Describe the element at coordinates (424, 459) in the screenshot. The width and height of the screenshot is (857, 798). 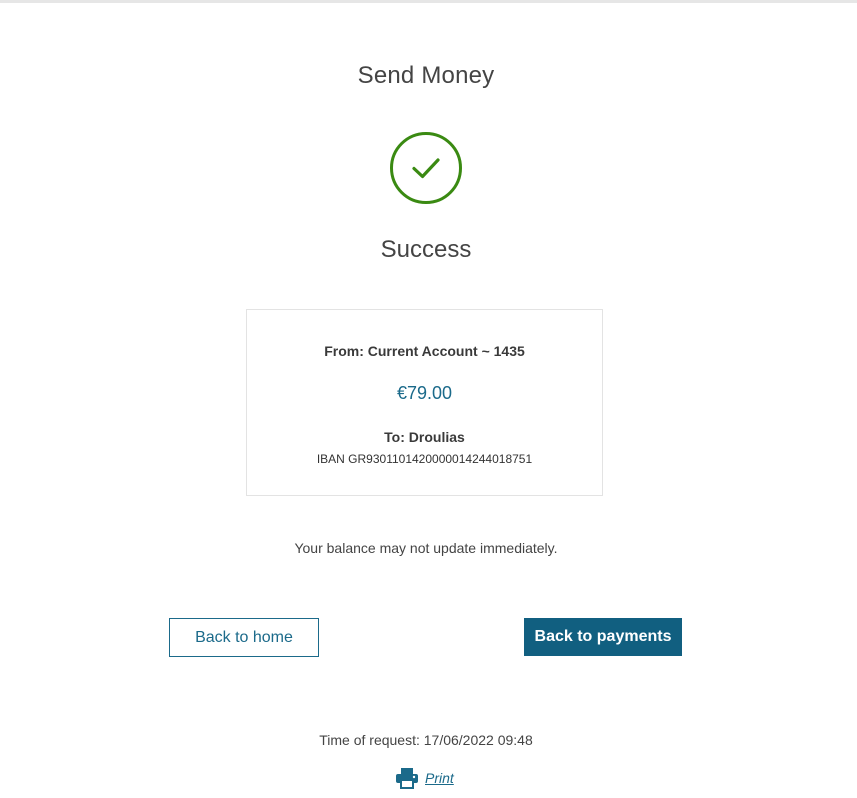
I see `recipient-iban: IBAN GR9301101420000014244018751` at that location.